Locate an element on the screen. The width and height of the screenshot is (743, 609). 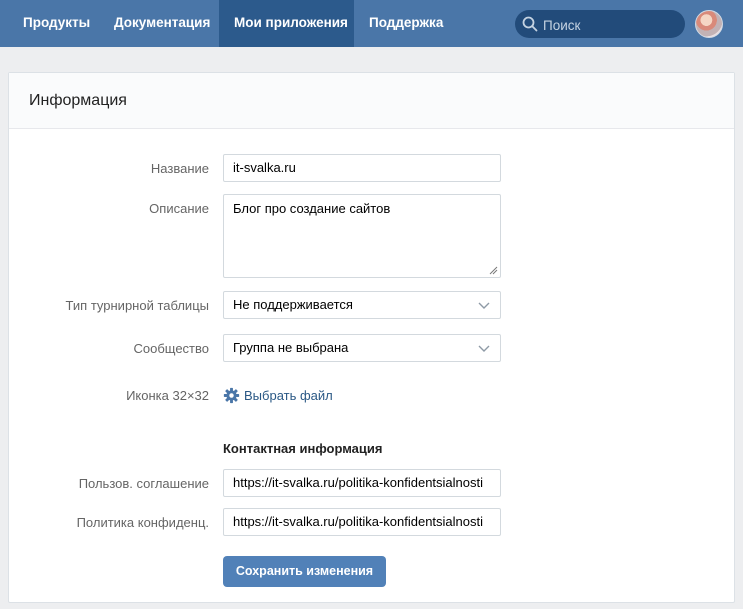
description-text: Блог про создание сайтов is located at coordinates (312, 208).